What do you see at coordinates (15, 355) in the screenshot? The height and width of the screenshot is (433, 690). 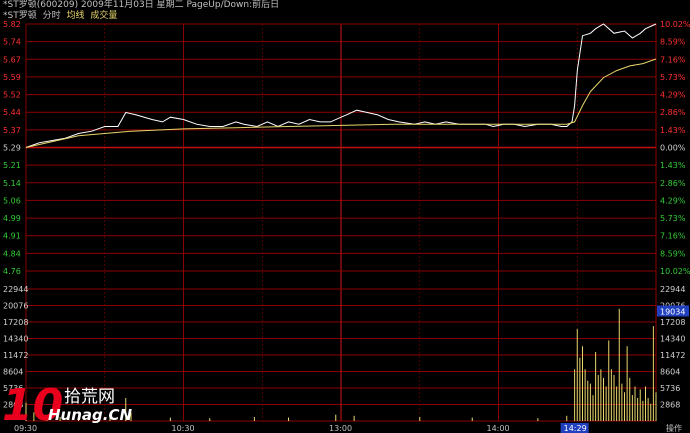 I see `volume-tick-label-left: 11472` at bounding box center [15, 355].